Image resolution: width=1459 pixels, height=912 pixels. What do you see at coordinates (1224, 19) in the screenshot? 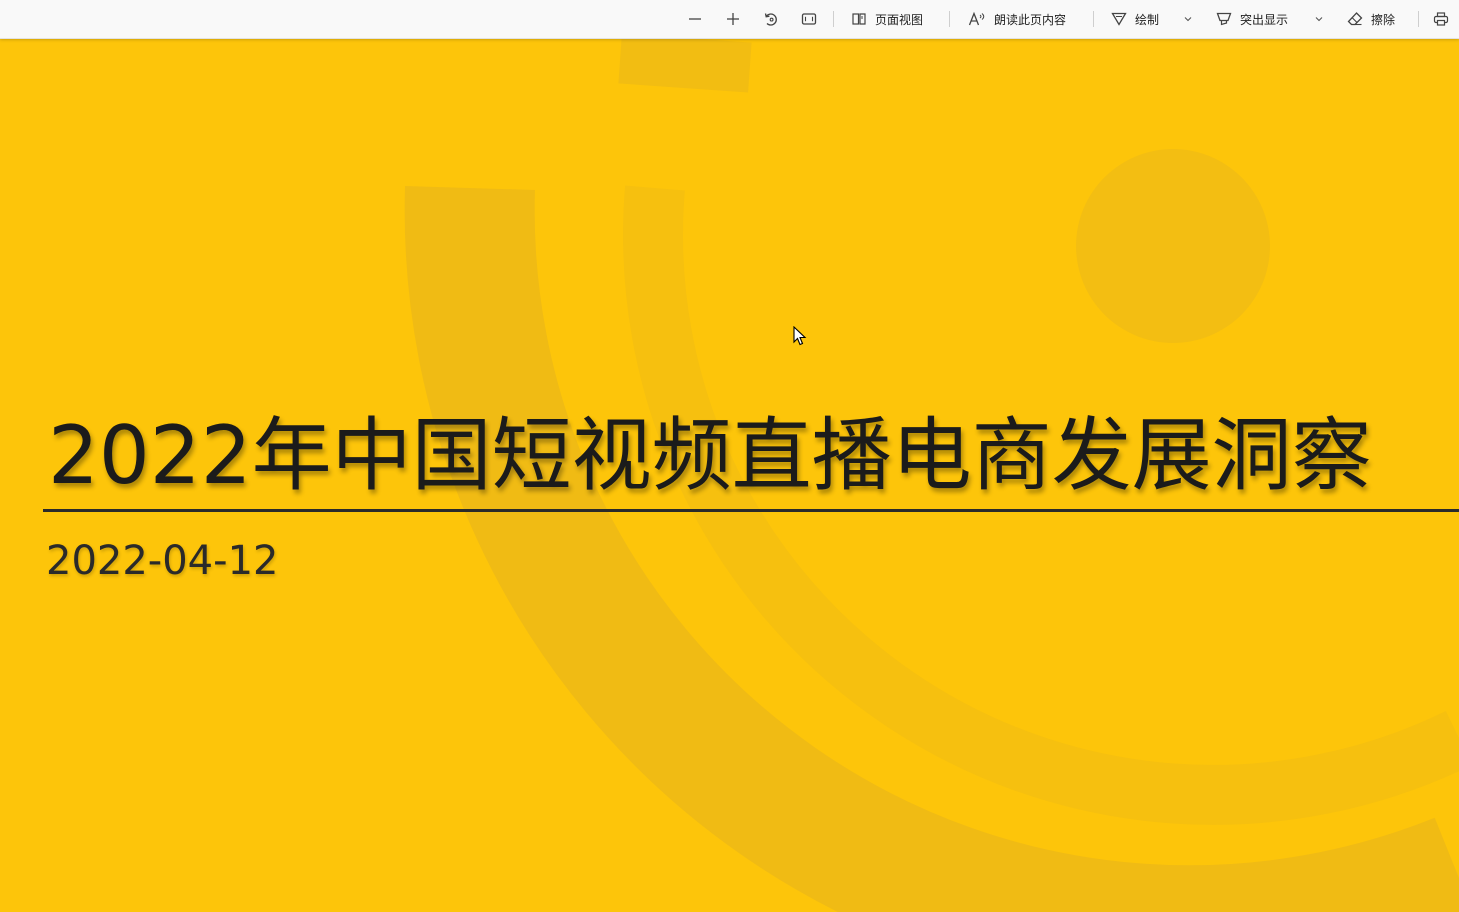
I see `highlighter-icon` at bounding box center [1224, 19].